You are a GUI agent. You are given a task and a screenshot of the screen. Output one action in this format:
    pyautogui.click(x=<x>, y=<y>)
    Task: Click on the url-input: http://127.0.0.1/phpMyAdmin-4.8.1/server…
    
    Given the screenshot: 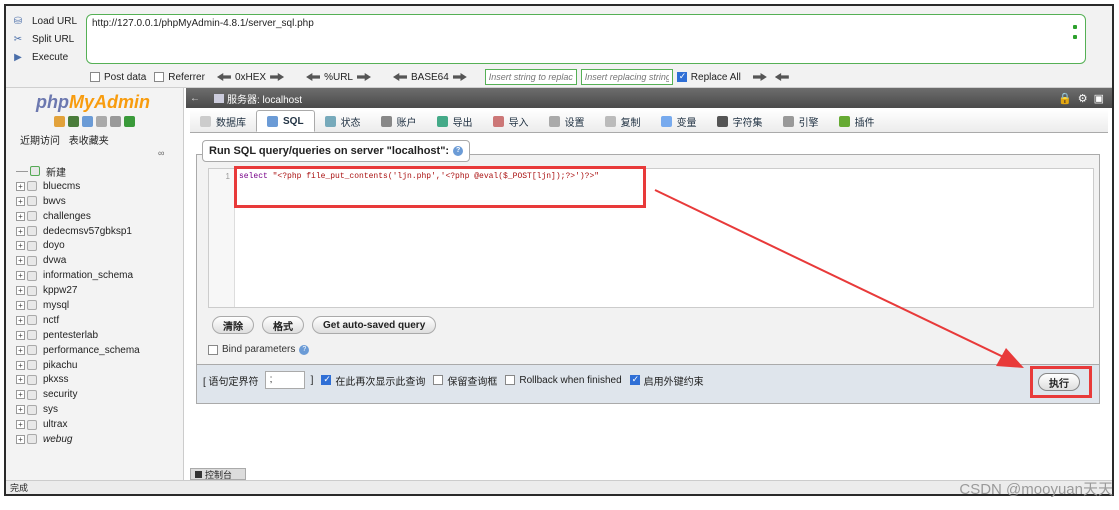 What is the action you would take?
    pyautogui.click(x=586, y=39)
    